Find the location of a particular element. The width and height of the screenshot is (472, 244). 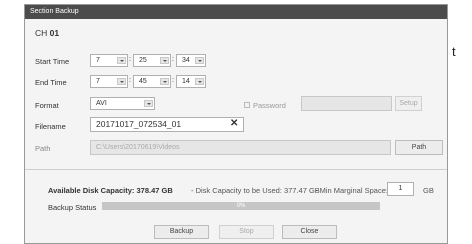

close-button: Close is located at coordinates (309, 232).